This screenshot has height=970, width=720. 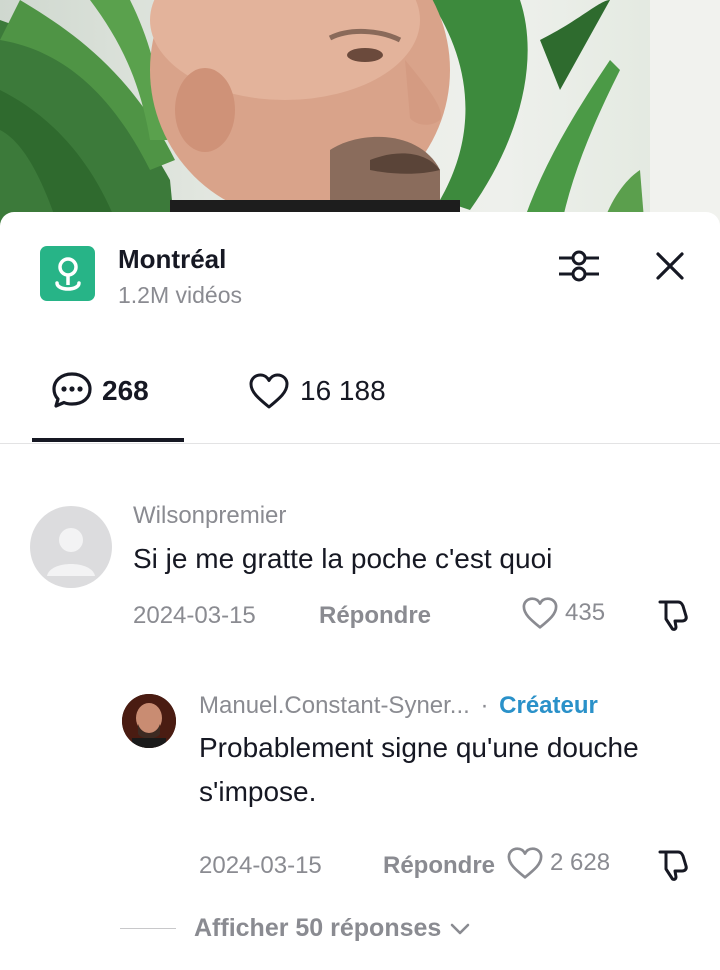 I want to click on place-name: Montréal, so click(x=172, y=259).